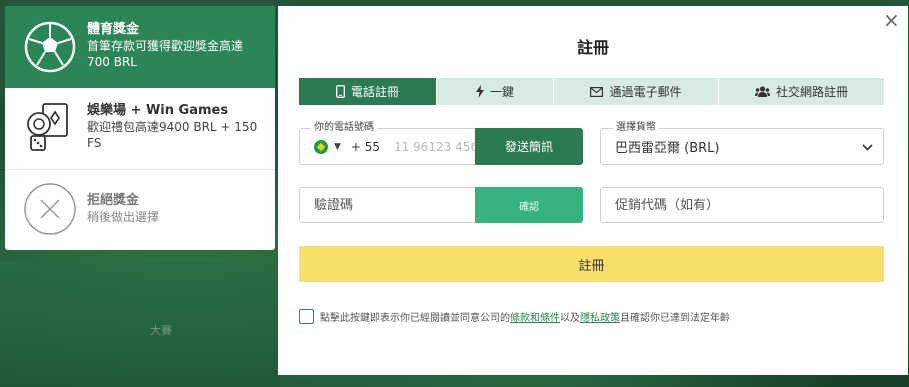 Image resolution: width=909 pixels, height=387 pixels. What do you see at coordinates (374, 92) in the screenshot?
I see `tab-phone-label: 電話註冊` at bounding box center [374, 92].